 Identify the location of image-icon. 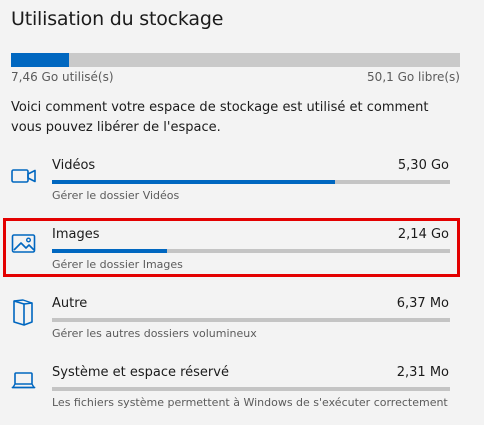
(24, 246).